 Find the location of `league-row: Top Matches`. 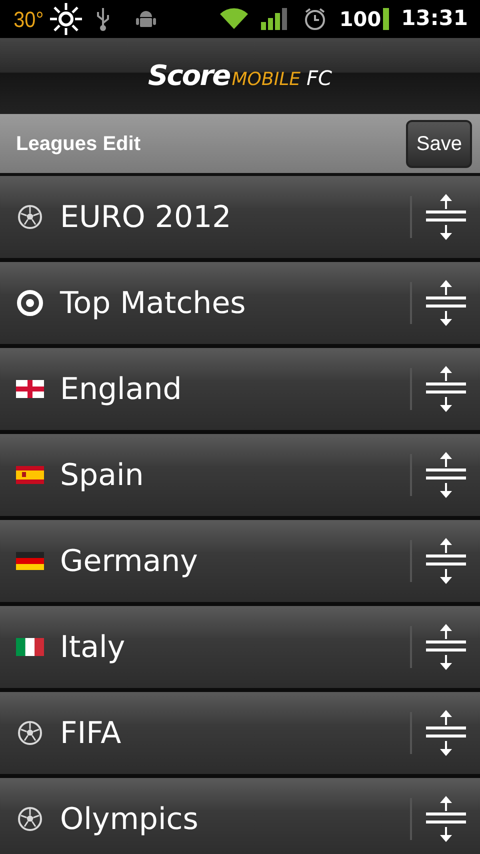

league-row: Top Matches is located at coordinates (240, 305).